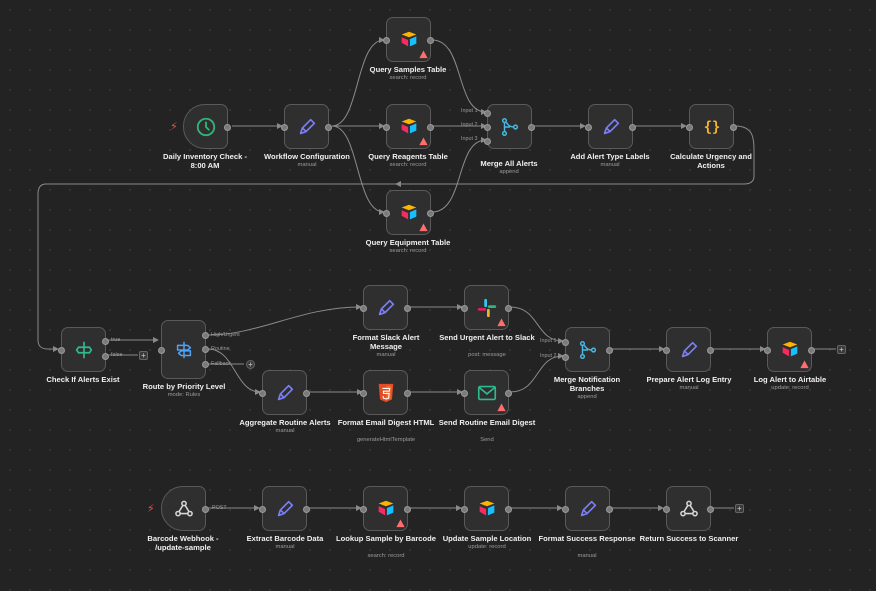 The image size is (876, 591). I want to click on node-send-routine-email, so click(486, 392).